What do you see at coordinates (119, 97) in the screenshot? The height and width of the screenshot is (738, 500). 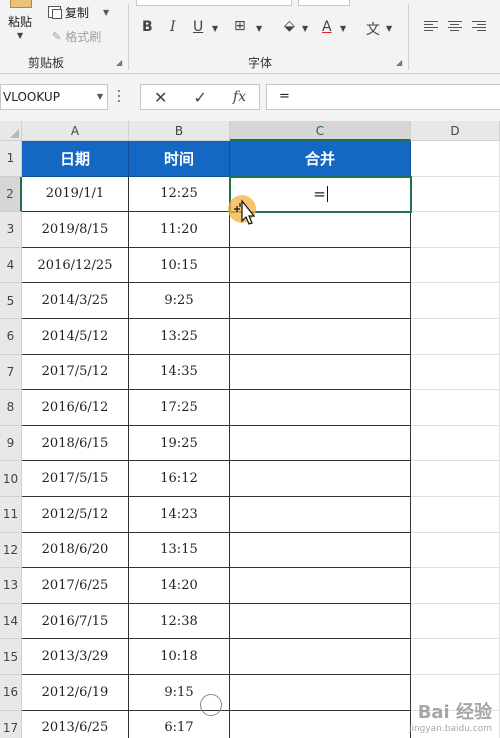 I see `drag-handle-icon` at bounding box center [119, 97].